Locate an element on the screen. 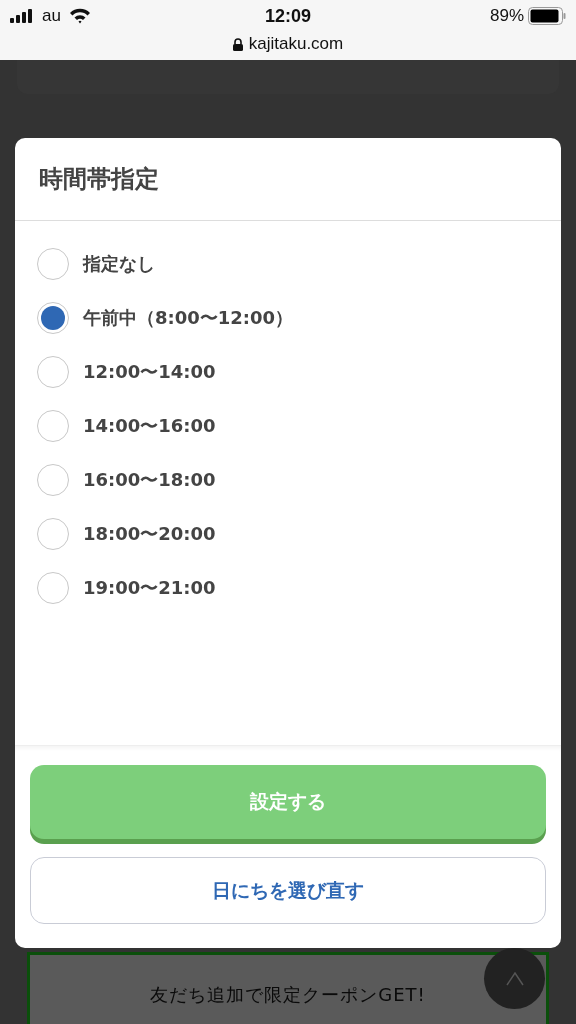  radio-option: 14:00〜16:00 is located at coordinates (288, 426).